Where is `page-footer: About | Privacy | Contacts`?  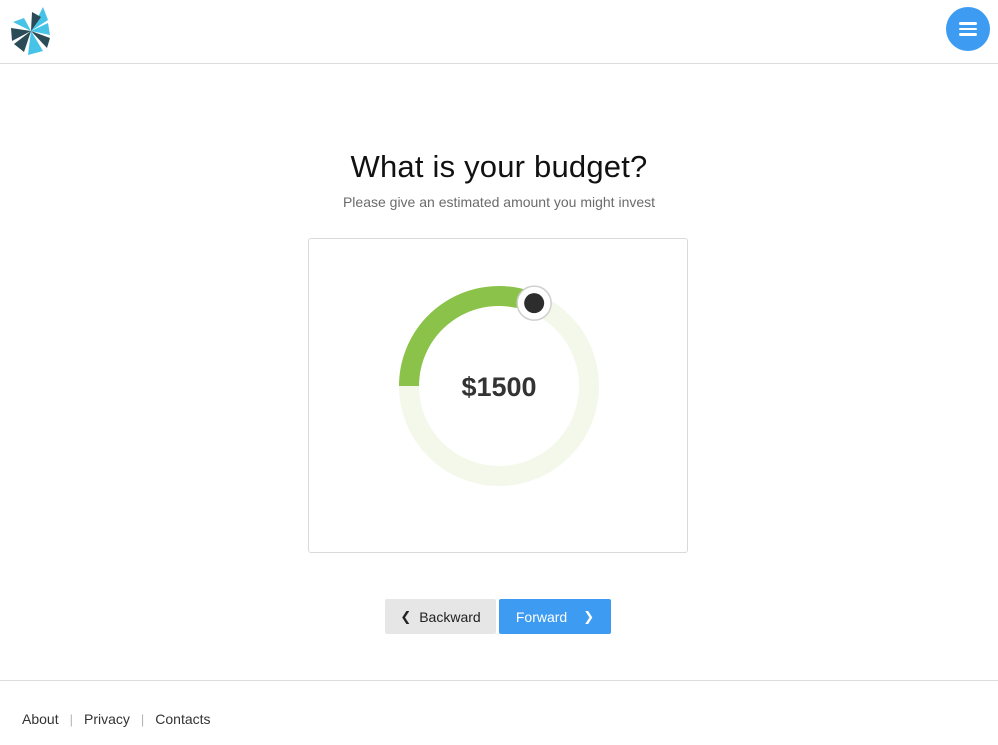 page-footer: About | Privacy | Contacts is located at coordinates (499, 712).